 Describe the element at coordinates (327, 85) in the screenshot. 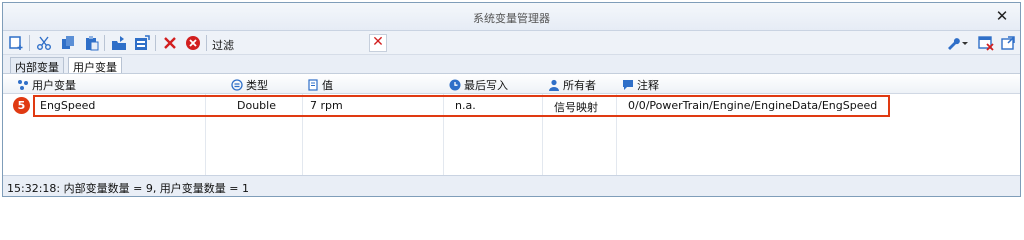

I see `column-label: 值` at that location.